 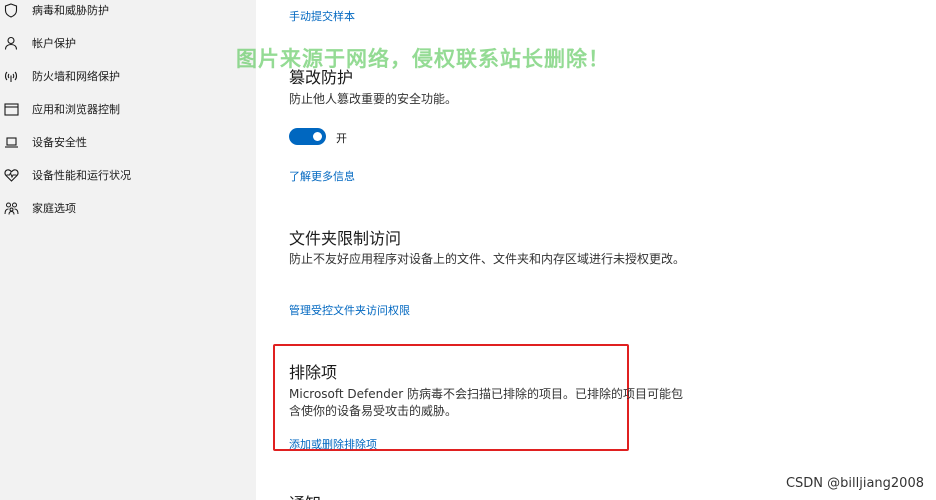 I want to click on person-icon, so click(x=11, y=43).